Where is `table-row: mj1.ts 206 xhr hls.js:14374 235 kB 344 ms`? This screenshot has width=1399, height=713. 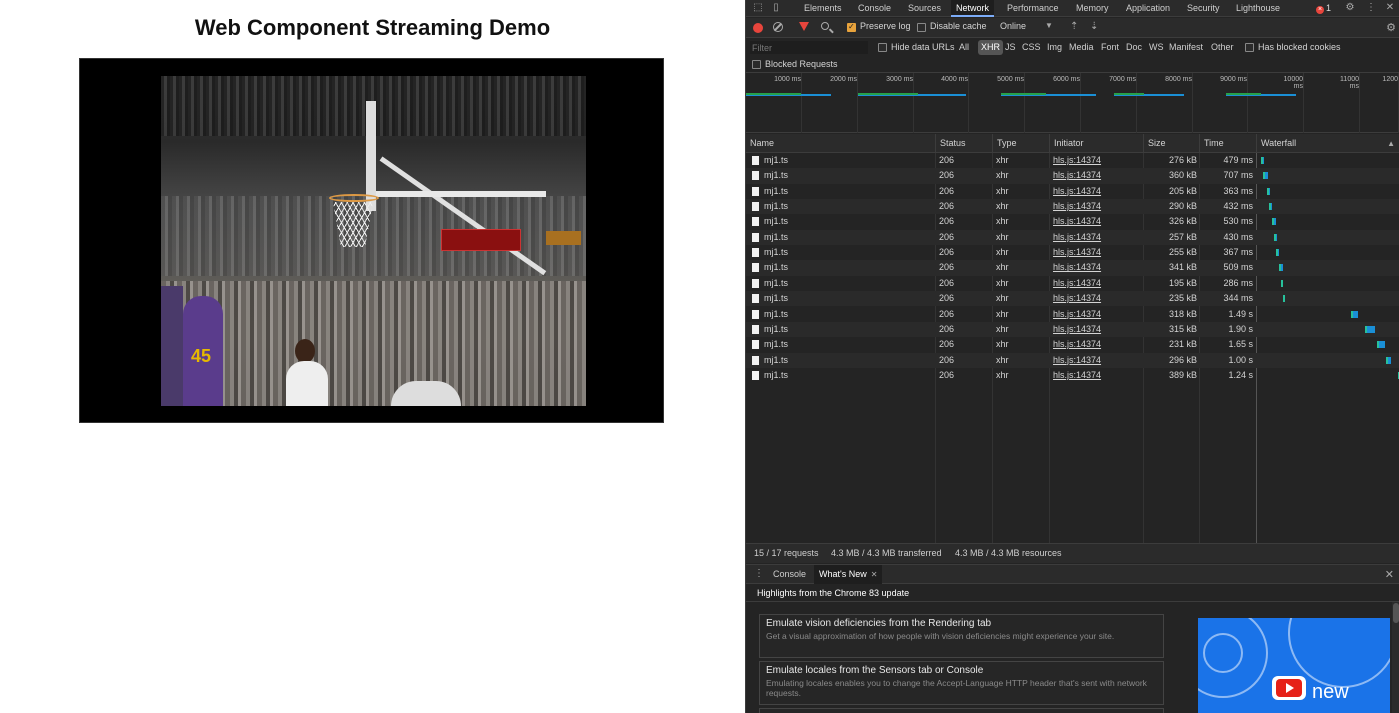 table-row: mj1.ts 206 xhr hls.js:14374 235 kB 344 ms is located at coordinates (1072, 299).